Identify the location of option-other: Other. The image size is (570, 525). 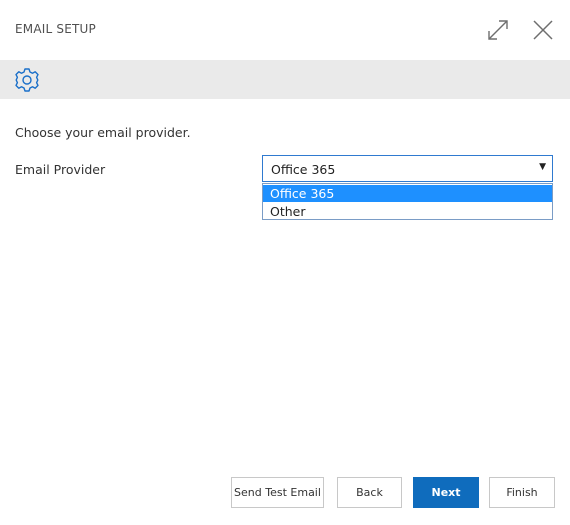
(407, 211).